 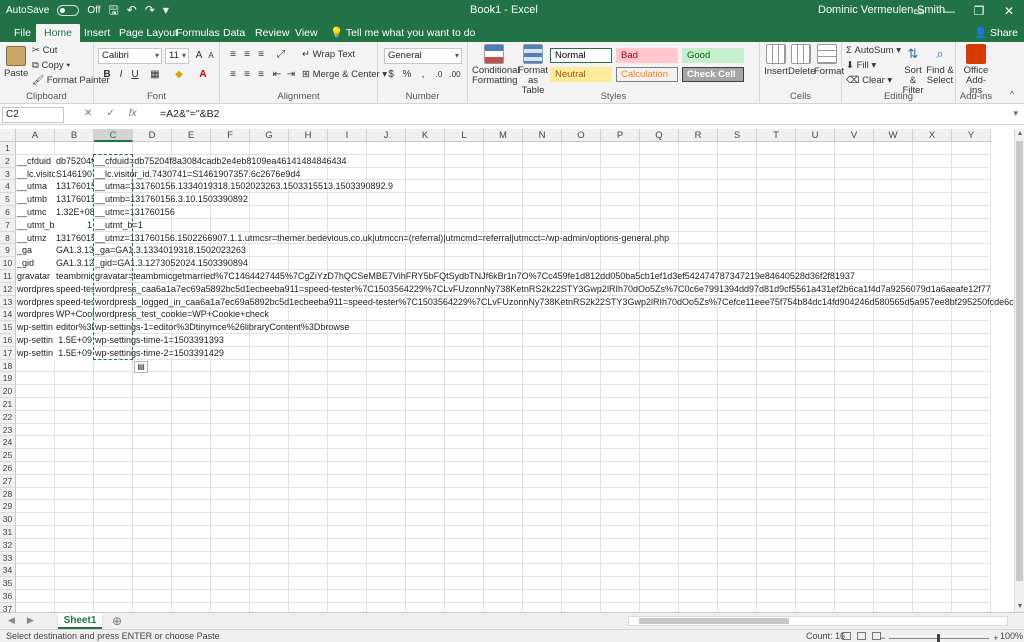 I want to click on cell-c9: _ga=GA1.3.1334019318.1502023263, so click(x=170, y=250).